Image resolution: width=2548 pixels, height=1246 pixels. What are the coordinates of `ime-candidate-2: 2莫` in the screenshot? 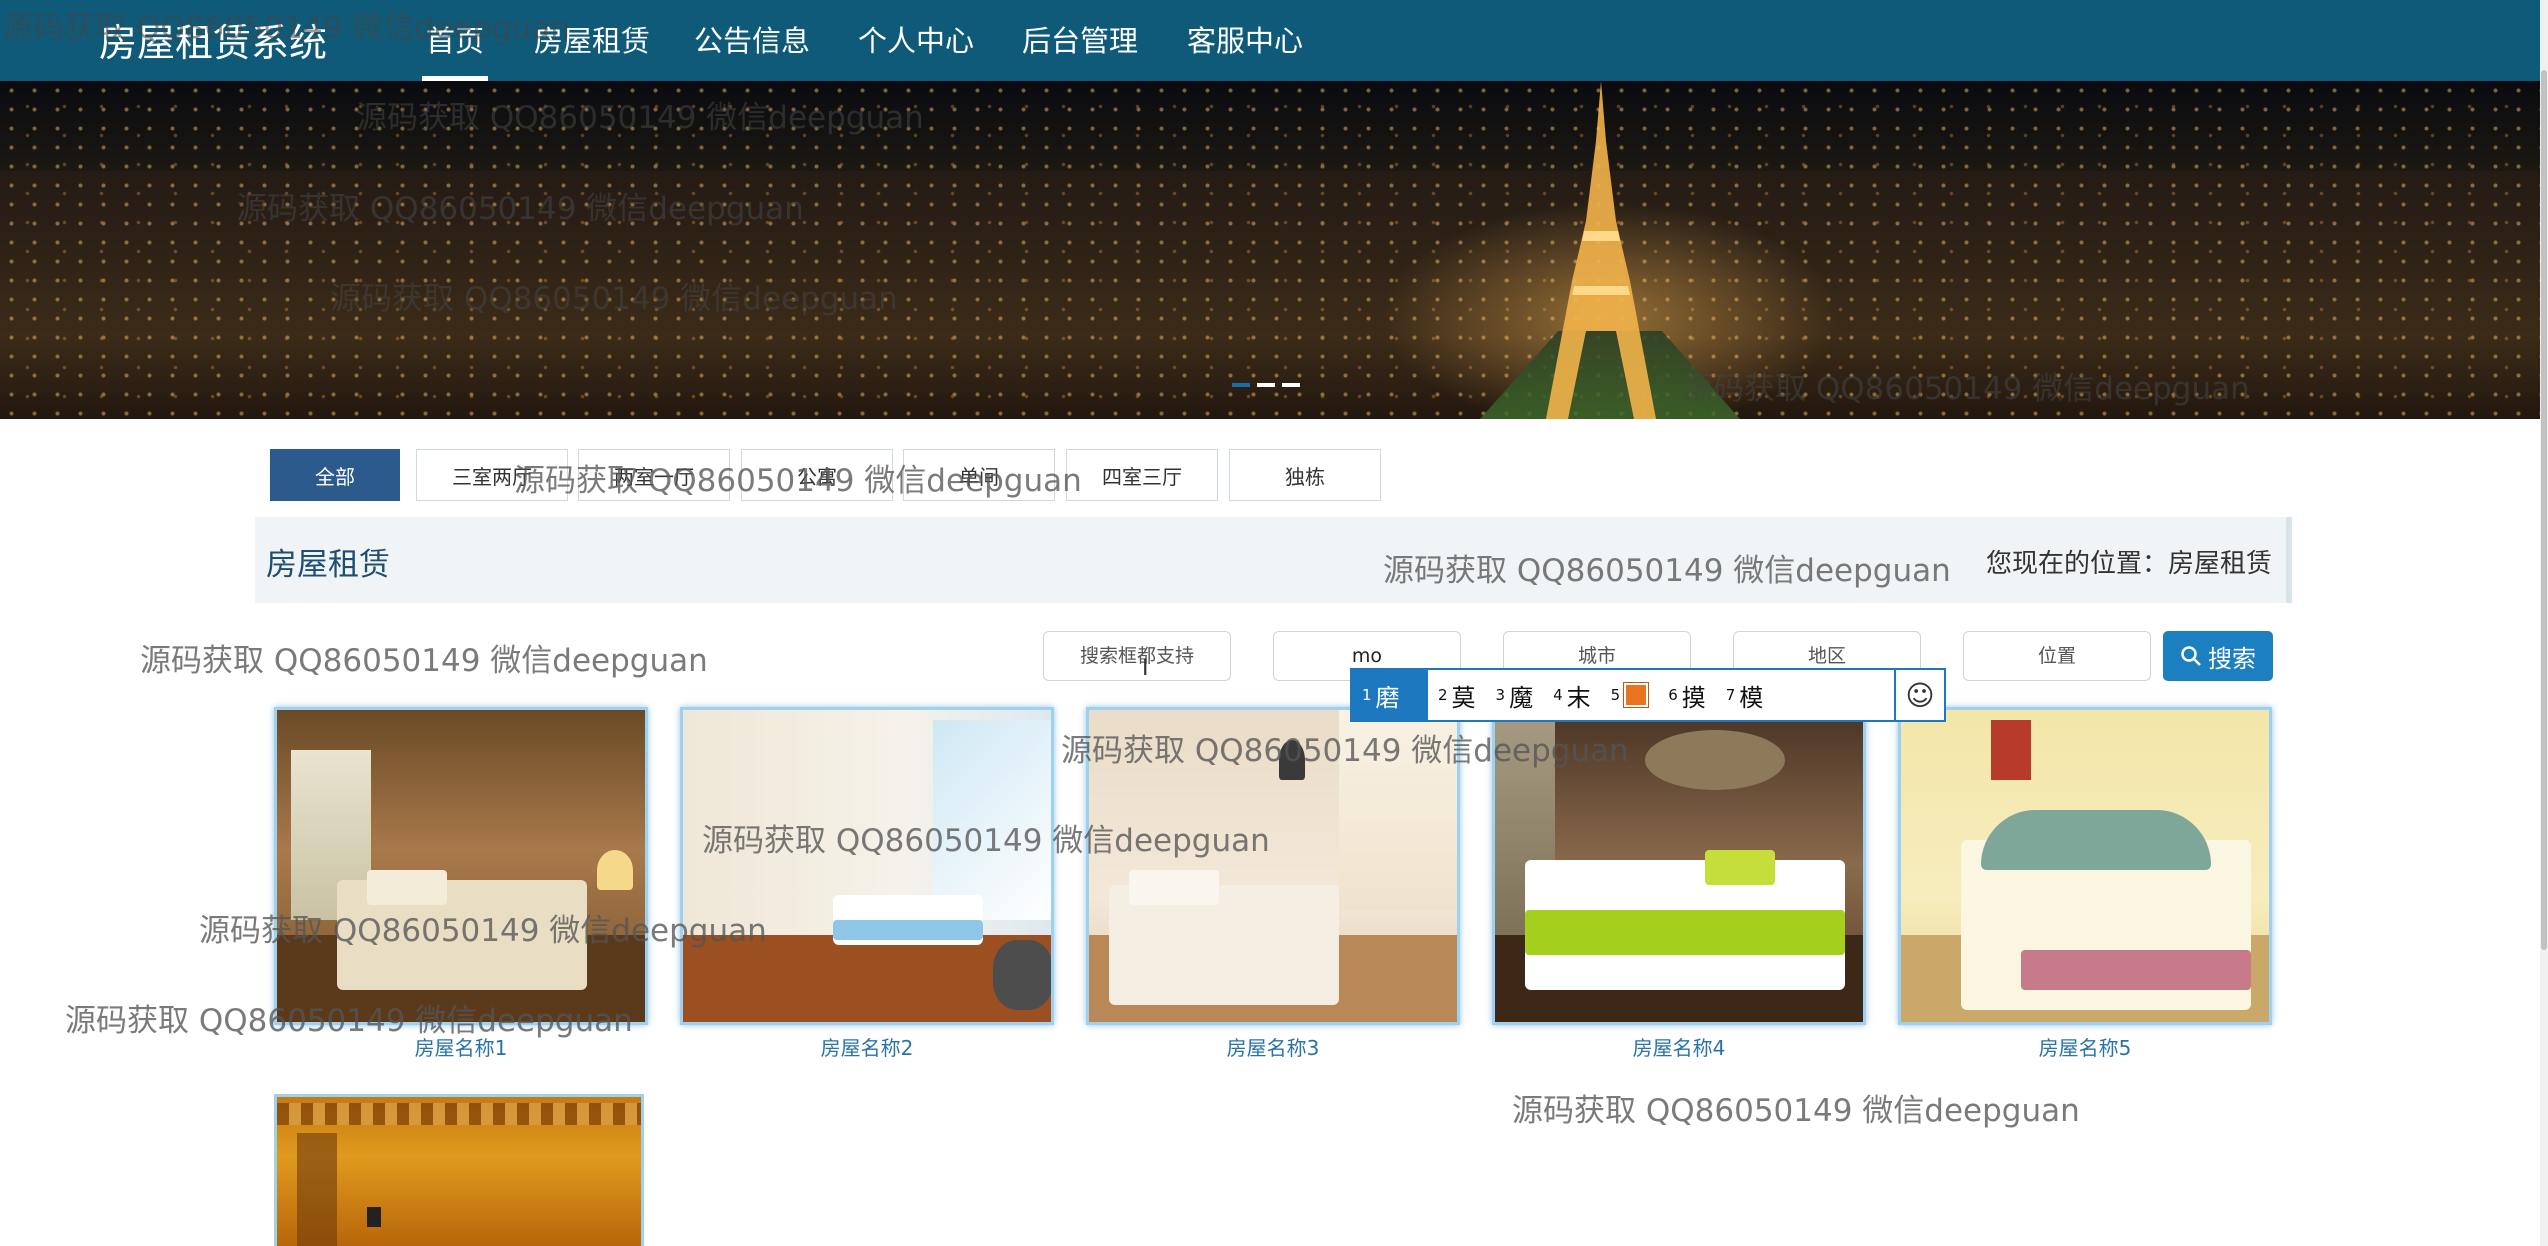 It's located at (1457, 695).